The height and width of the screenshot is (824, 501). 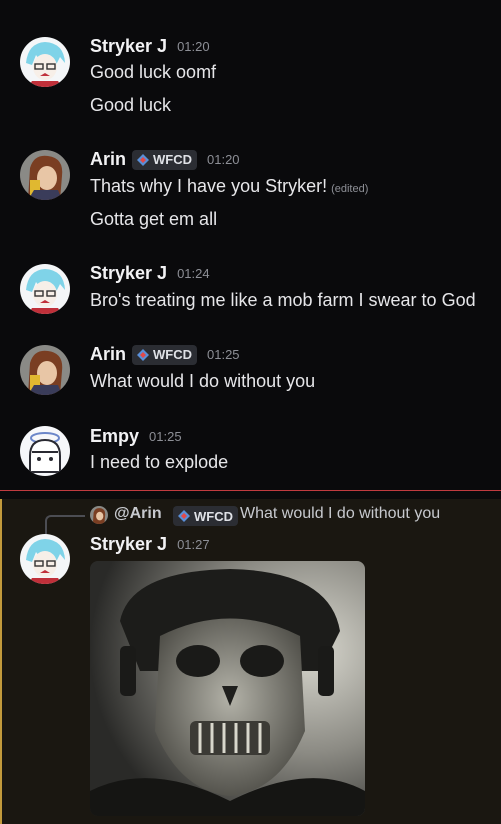 I want to click on reply-preview-text: What would I do without you, so click(x=340, y=514).